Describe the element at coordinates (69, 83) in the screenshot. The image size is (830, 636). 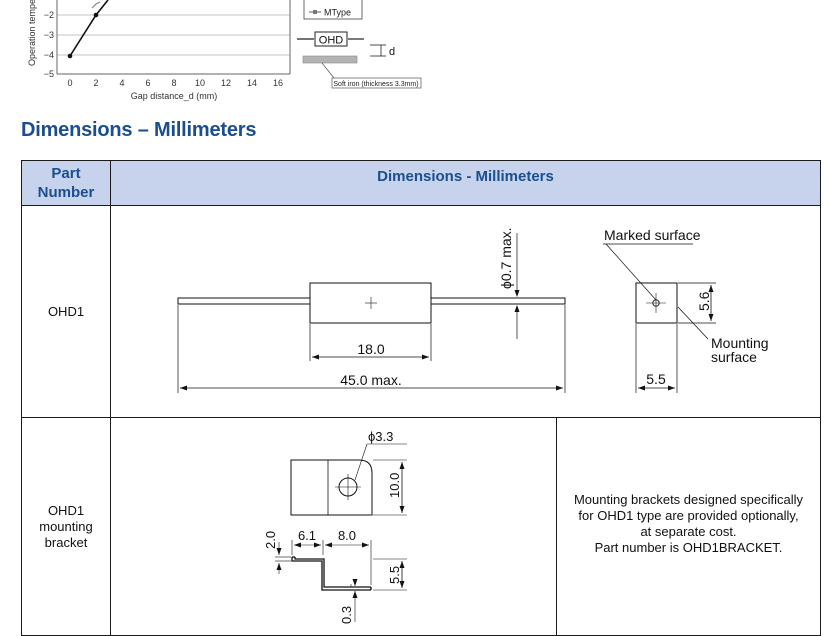
I see `x-tick-label: 0` at that location.